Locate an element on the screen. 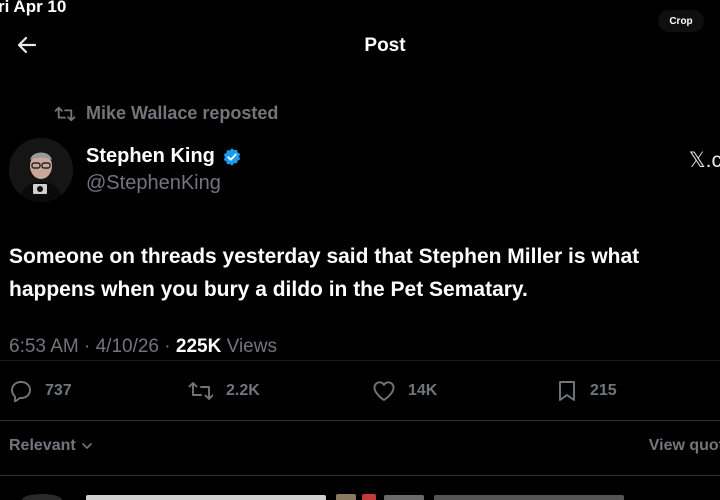 This screenshot has width=720, height=500. page-title: Post is located at coordinates (385, 45).